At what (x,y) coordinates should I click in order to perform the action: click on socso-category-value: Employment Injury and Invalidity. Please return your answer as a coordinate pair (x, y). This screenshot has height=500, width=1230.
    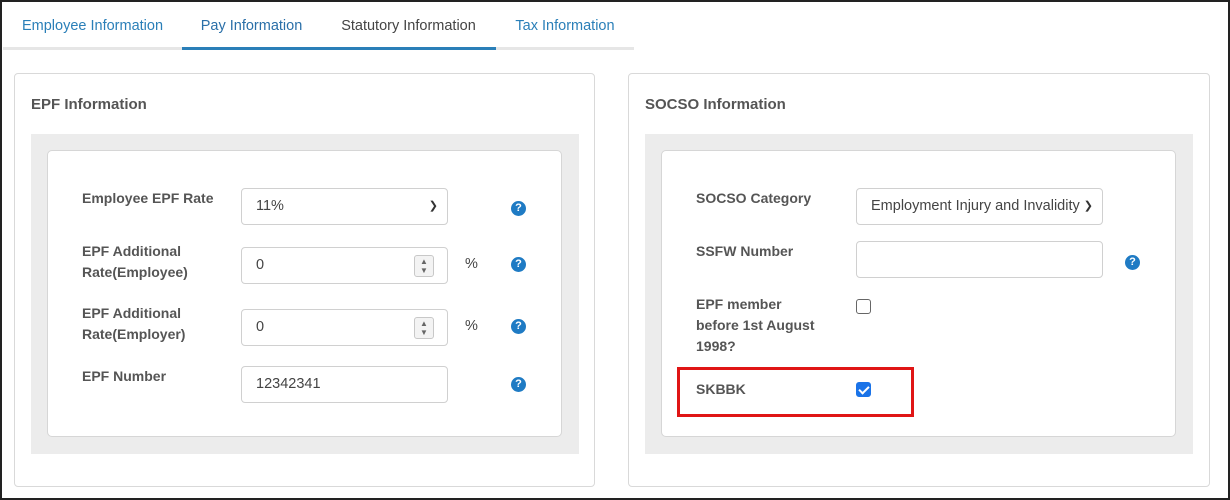
    Looking at the image, I should click on (975, 206).